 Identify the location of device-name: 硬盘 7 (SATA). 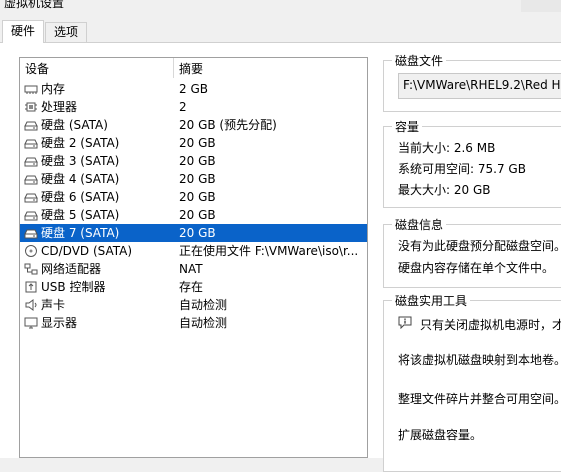
(80, 233).